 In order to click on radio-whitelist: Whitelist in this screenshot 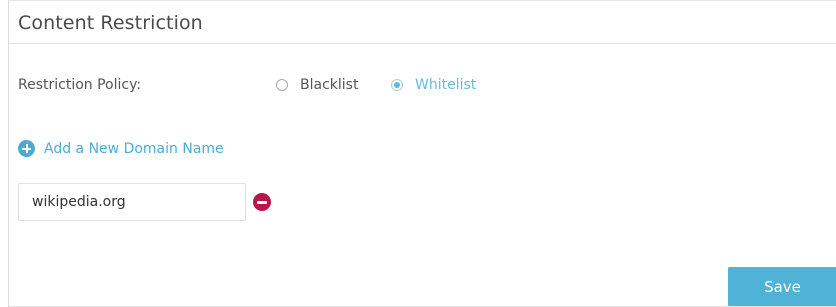, I will do `click(433, 85)`.